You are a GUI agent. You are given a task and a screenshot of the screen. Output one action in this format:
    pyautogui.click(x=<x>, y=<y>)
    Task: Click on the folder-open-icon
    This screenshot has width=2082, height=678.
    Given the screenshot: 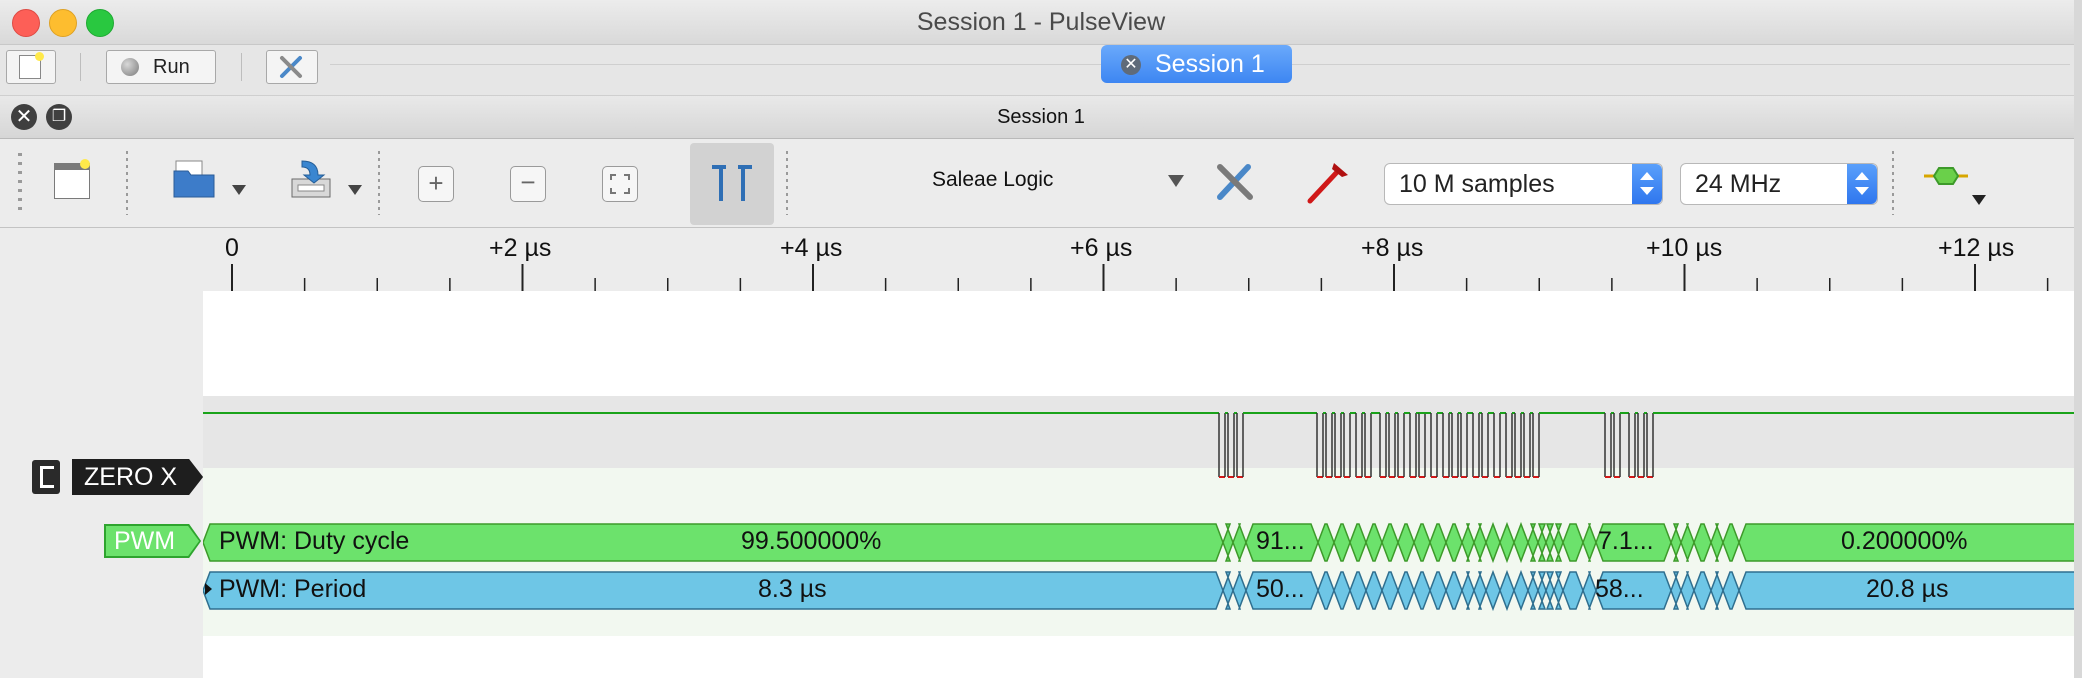 What is the action you would take?
    pyautogui.click(x=194, y=179)
    